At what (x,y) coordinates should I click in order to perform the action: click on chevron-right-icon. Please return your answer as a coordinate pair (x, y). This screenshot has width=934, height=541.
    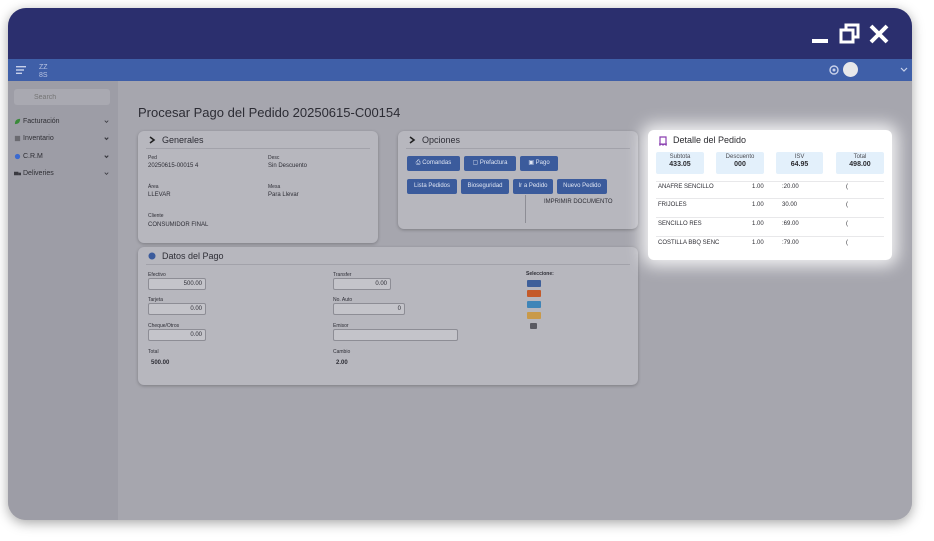
    Looking at the image, I should click on (152, 140).